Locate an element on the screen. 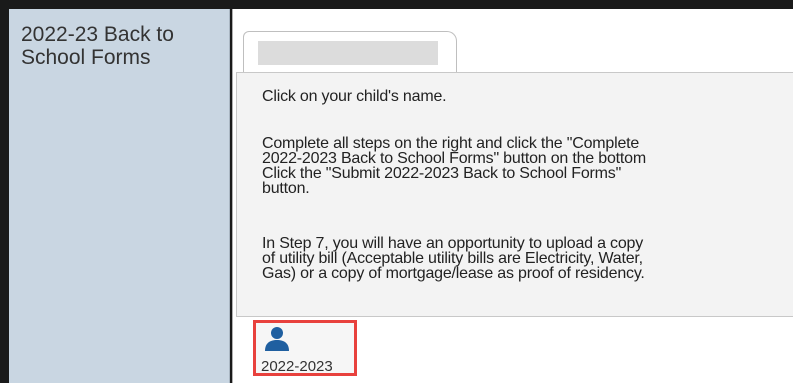 This screenshot has width=793, height=383. year-label: 2022-2023 is located at coordinates (297, 366).